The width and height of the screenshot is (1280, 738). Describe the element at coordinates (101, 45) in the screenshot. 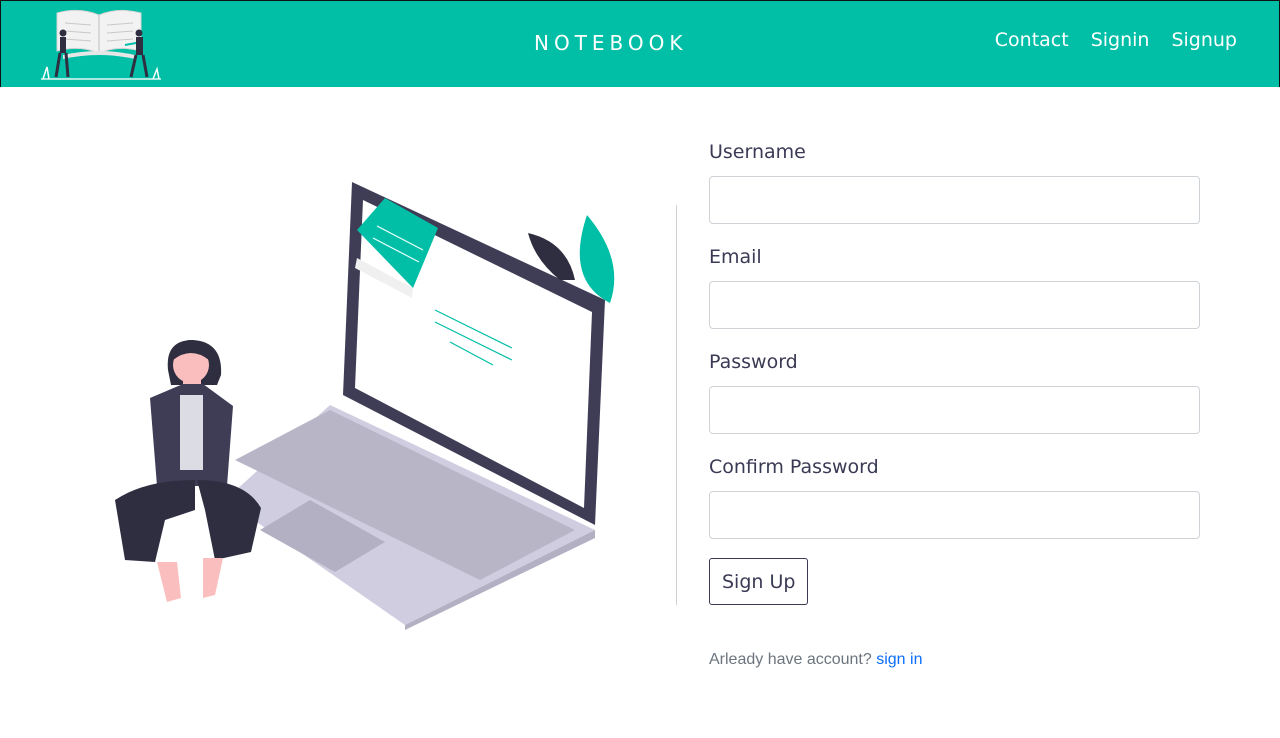

I see `open-book-logo-icon` at that location.